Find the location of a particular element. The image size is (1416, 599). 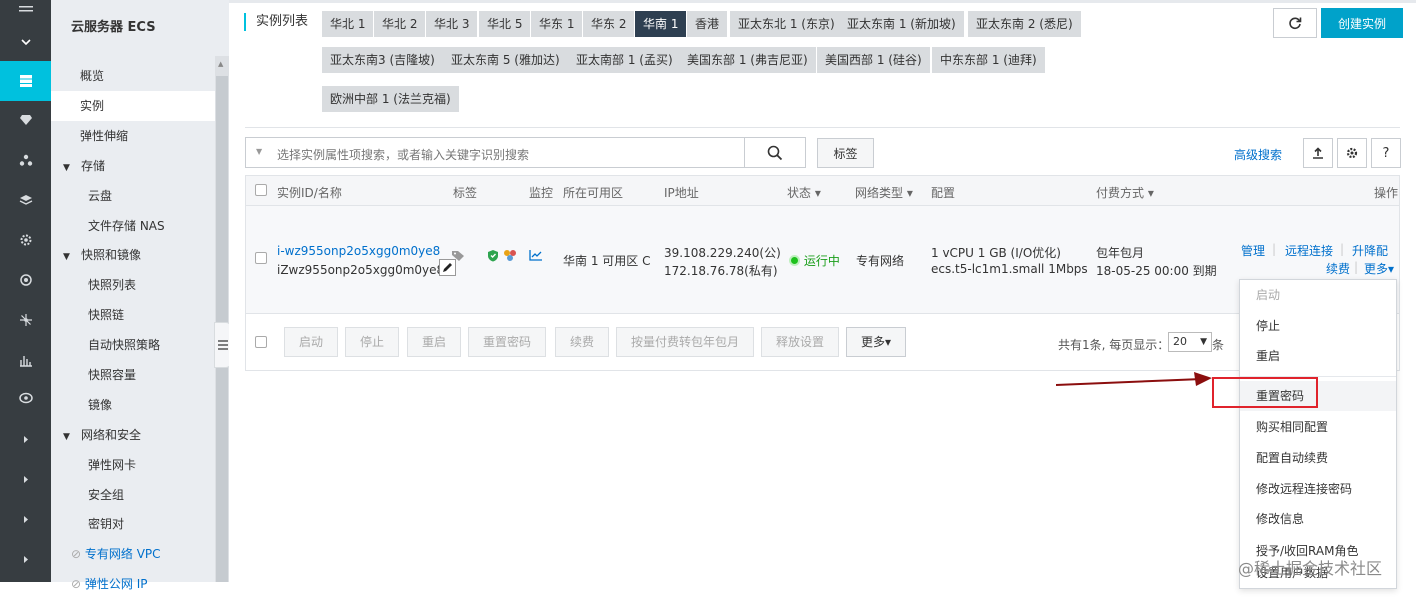

region-tab: 欧洲中部 1 (法兰克福) is located at coordinates (390, 99).